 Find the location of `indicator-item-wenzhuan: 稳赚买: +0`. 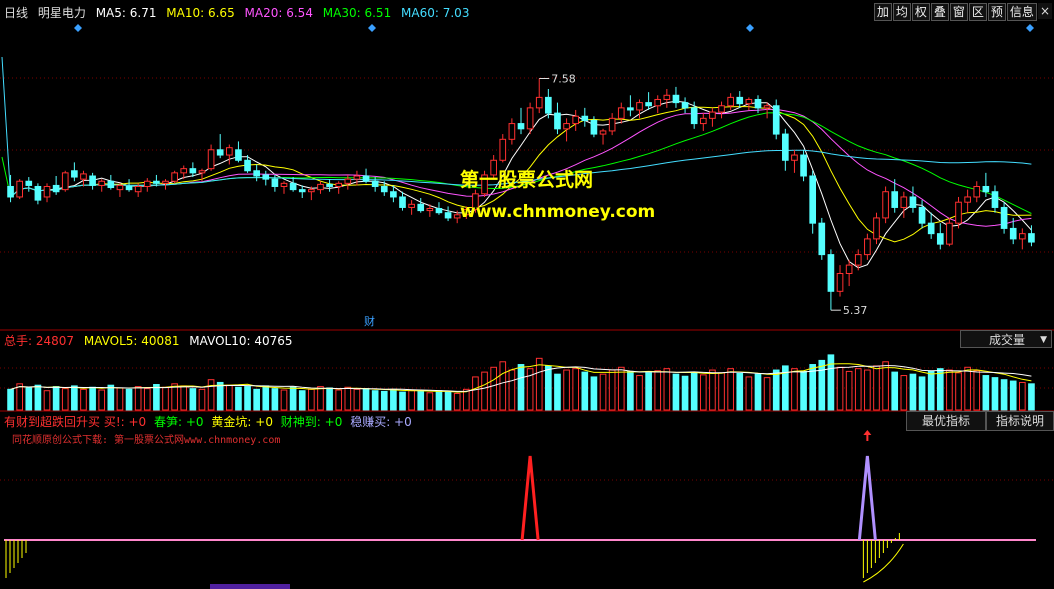

indicator-item-wenzhuan: 稳赚买: +0 is located at coordinates (381, 422).